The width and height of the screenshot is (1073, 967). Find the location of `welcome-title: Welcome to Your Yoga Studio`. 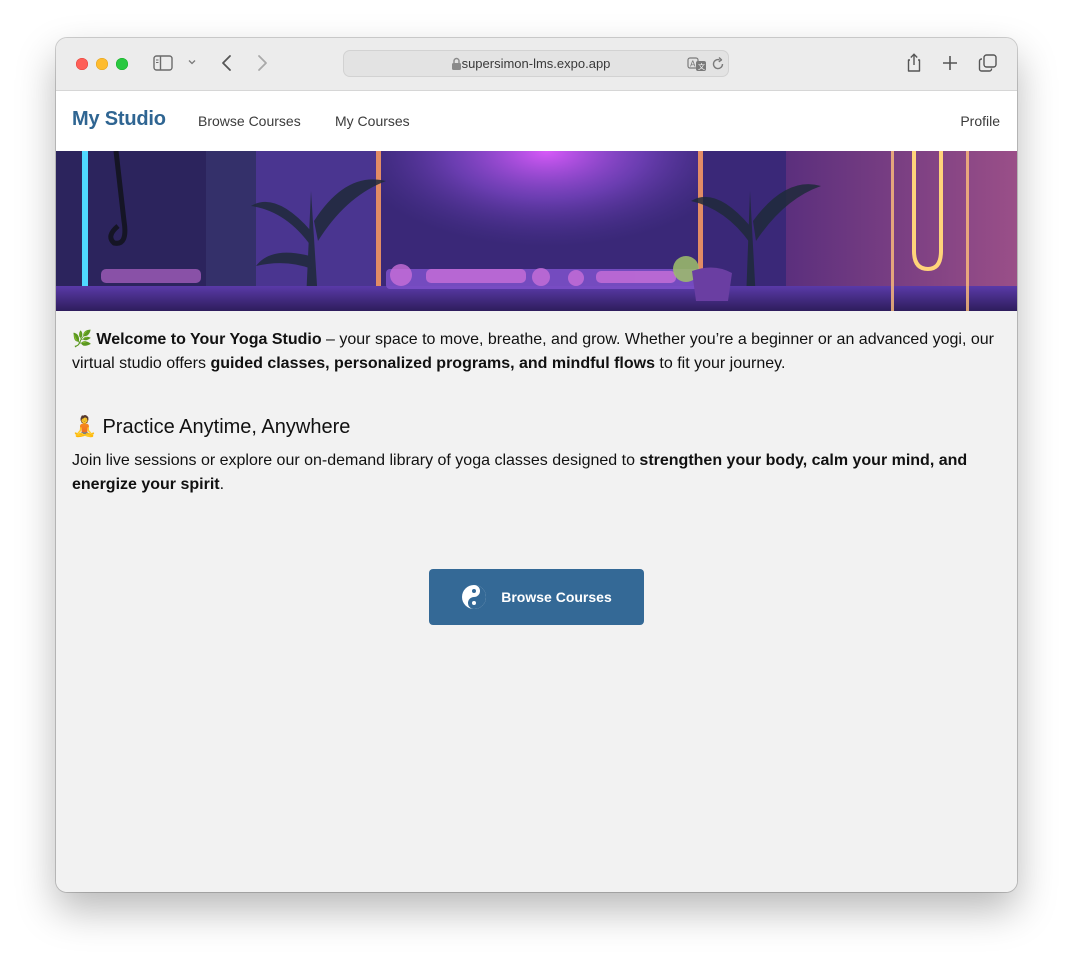

welcome-title: Welcome to Your Yoga Studio is located at coordinates (209, 339).